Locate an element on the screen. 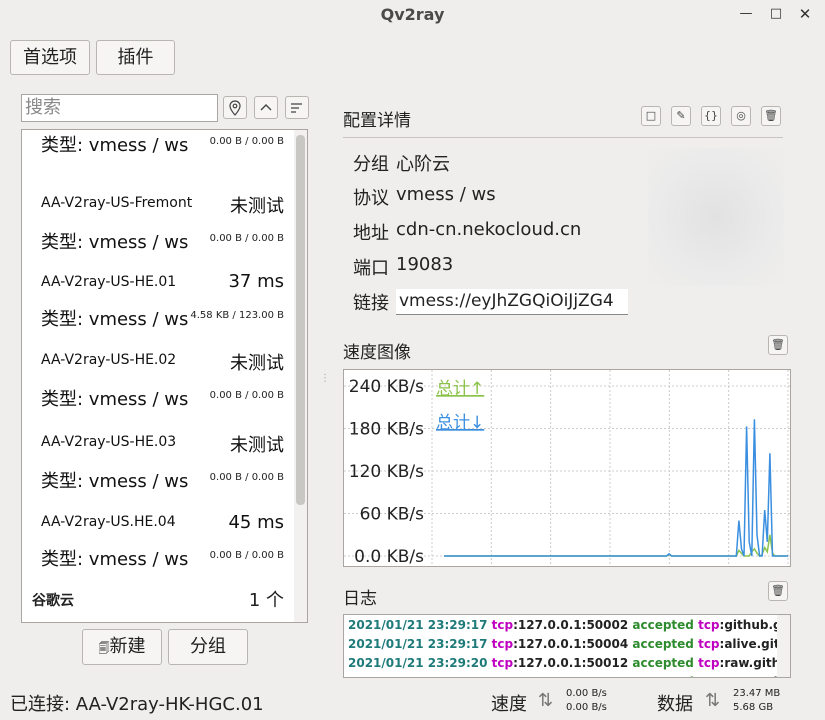 The image size is (825, 720). log-segment: :127.0.0.1:50002 is located at coordinates (571, 625).